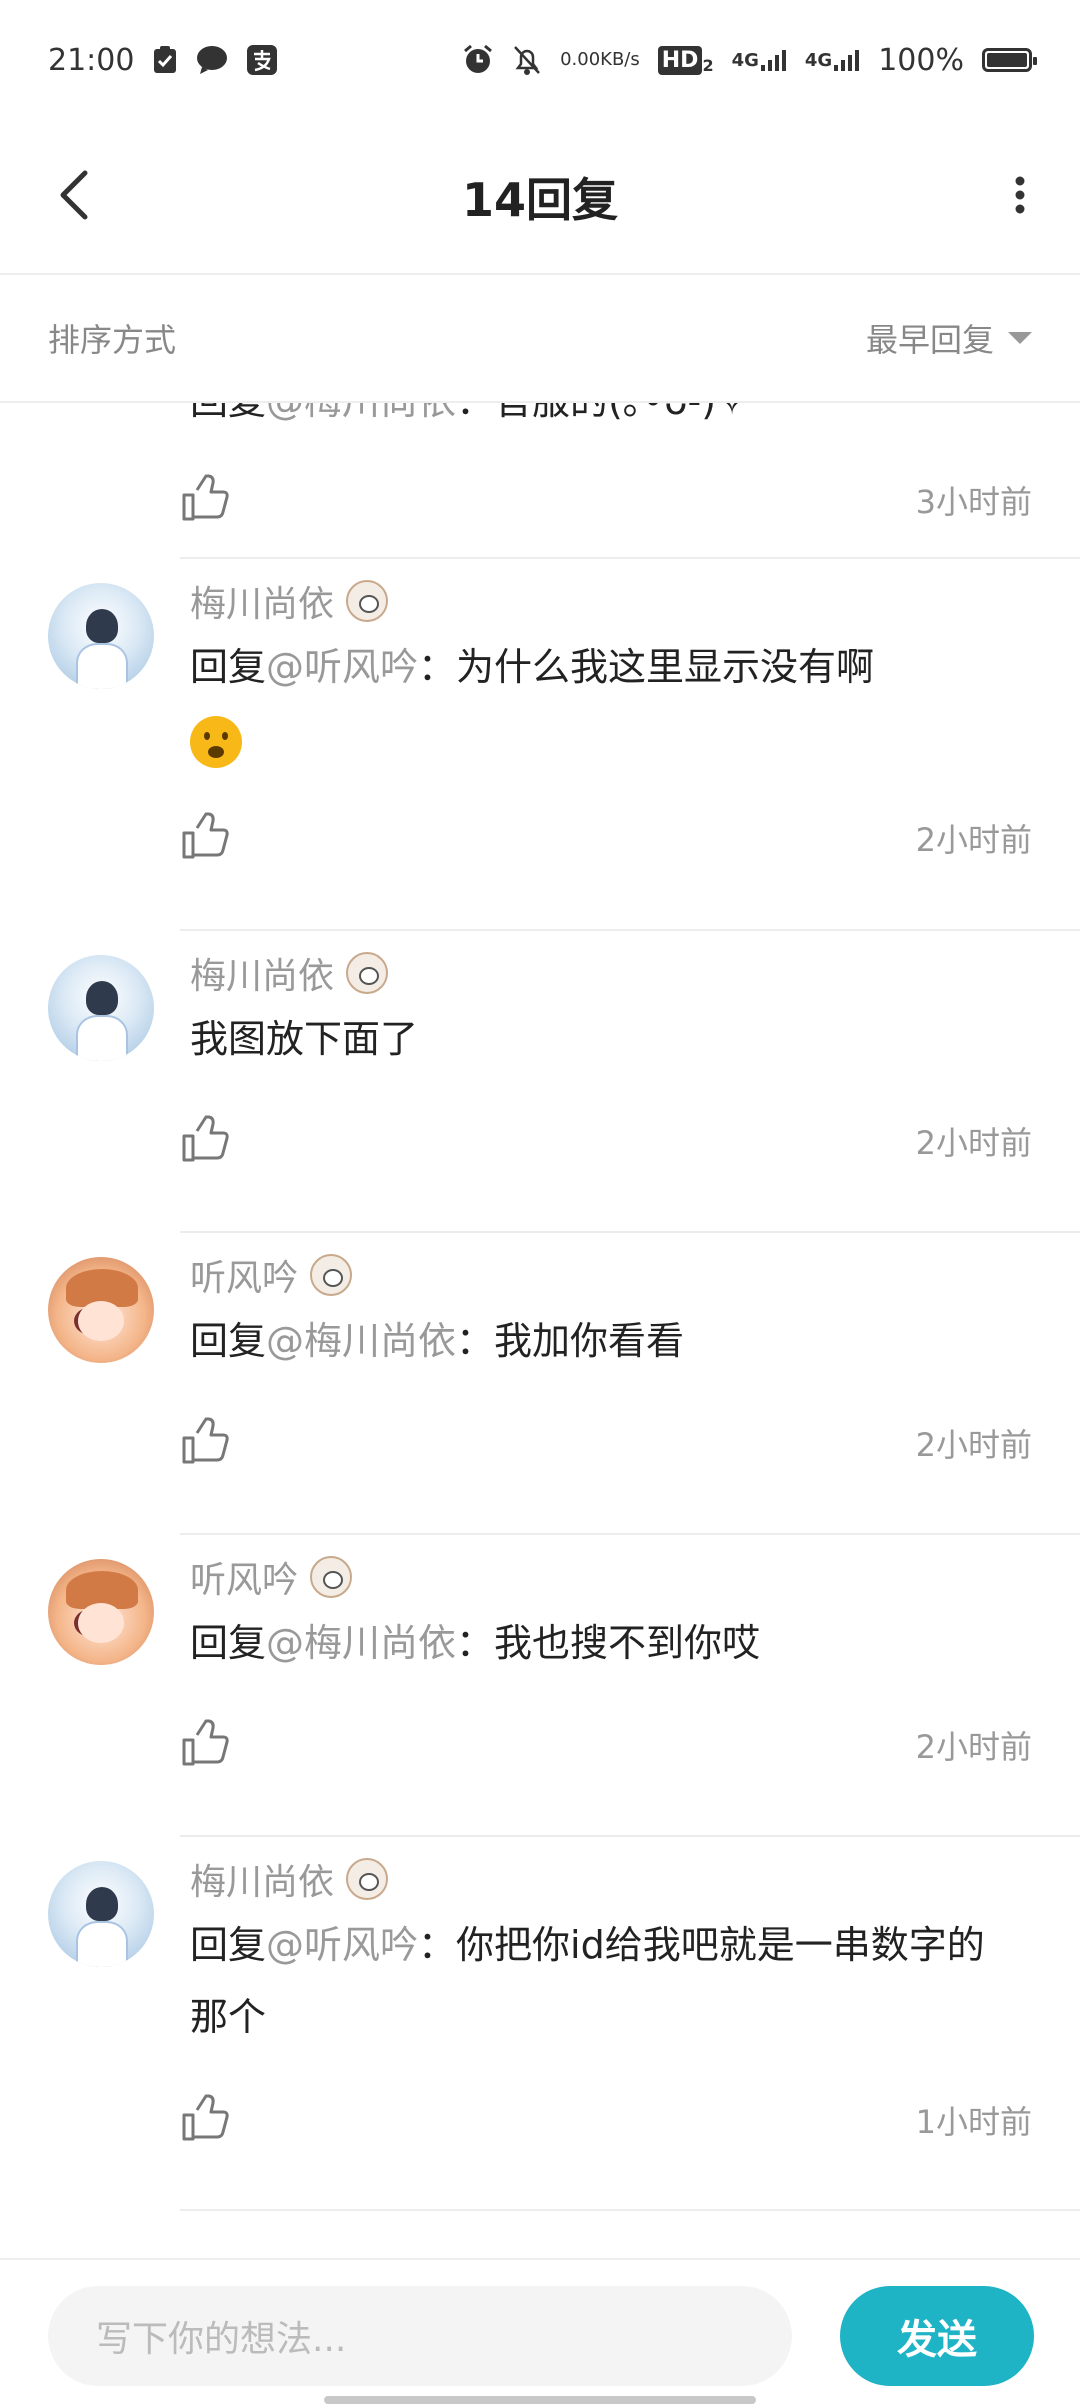 This screenshot has height=2408, width=1080. I want to click on reply-body: 我图放下面了, so click(304, 1039).